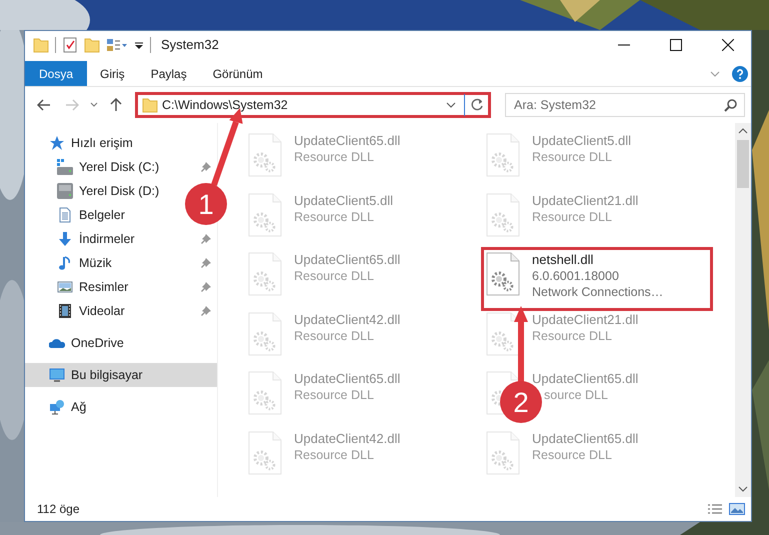  Describe the element at coordinates (715, 509) in the screenshot. I see `details-view-icon` at that location.